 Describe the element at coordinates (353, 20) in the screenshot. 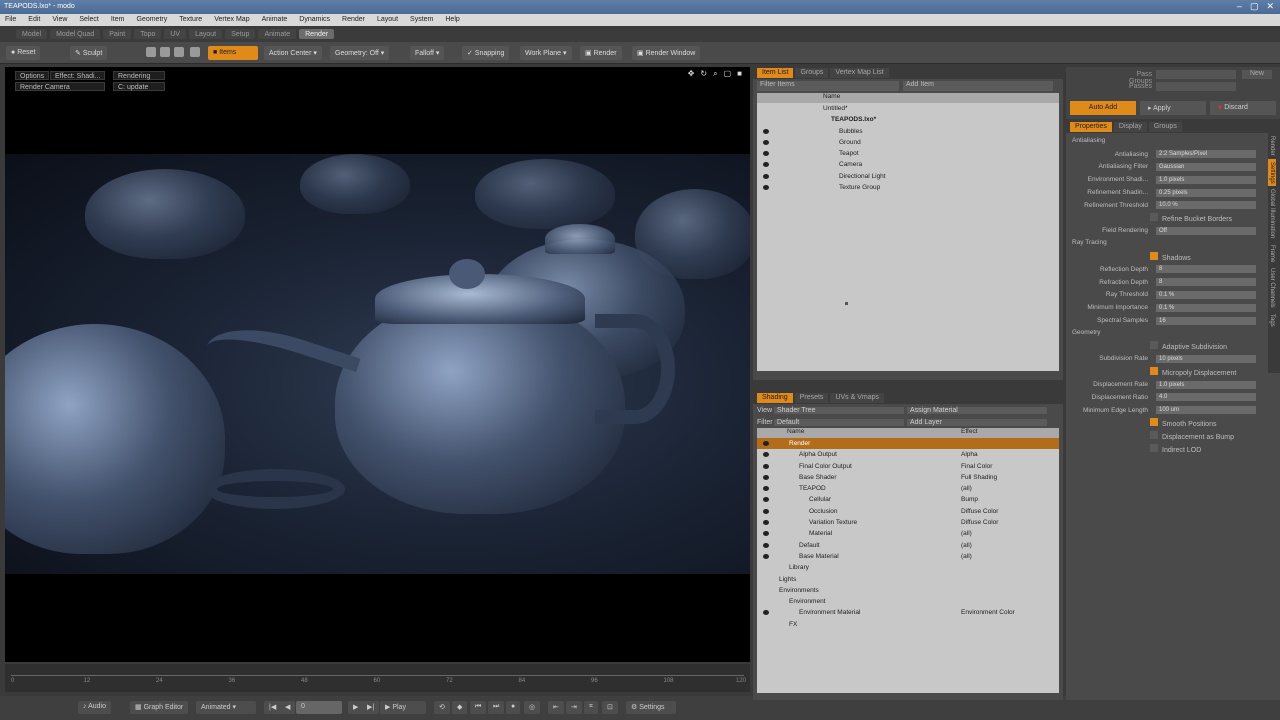

I see `menu-render: Render` at that location.